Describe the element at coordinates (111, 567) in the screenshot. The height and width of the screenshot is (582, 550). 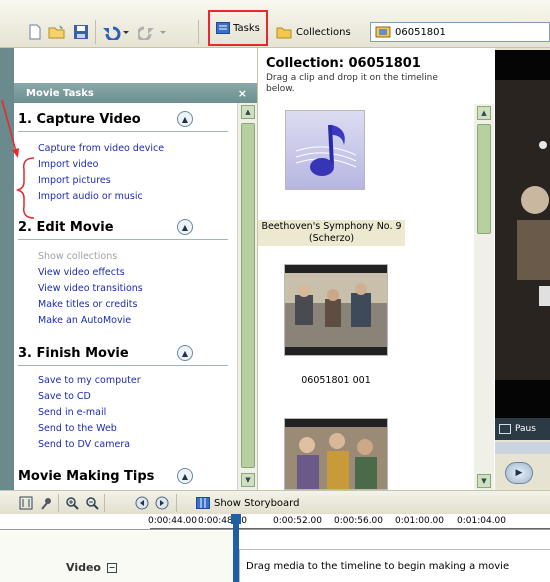
I see `expand-video-track-icon: −` at that location.